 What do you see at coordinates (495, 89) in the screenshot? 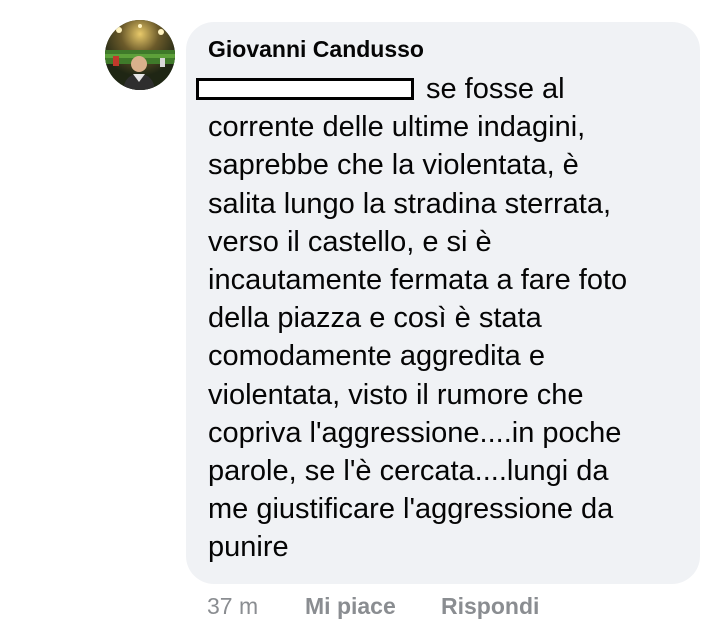
I see `comment-line-text: se fosse al` at bounding box center [495, 89].